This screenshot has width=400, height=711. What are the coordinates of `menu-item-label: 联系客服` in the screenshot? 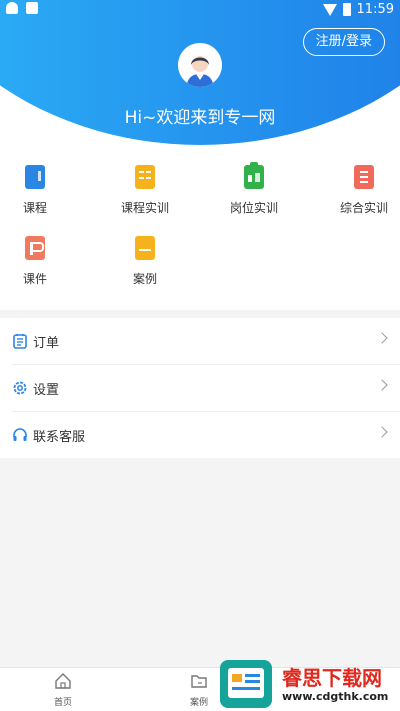 It's located at (59, 437).